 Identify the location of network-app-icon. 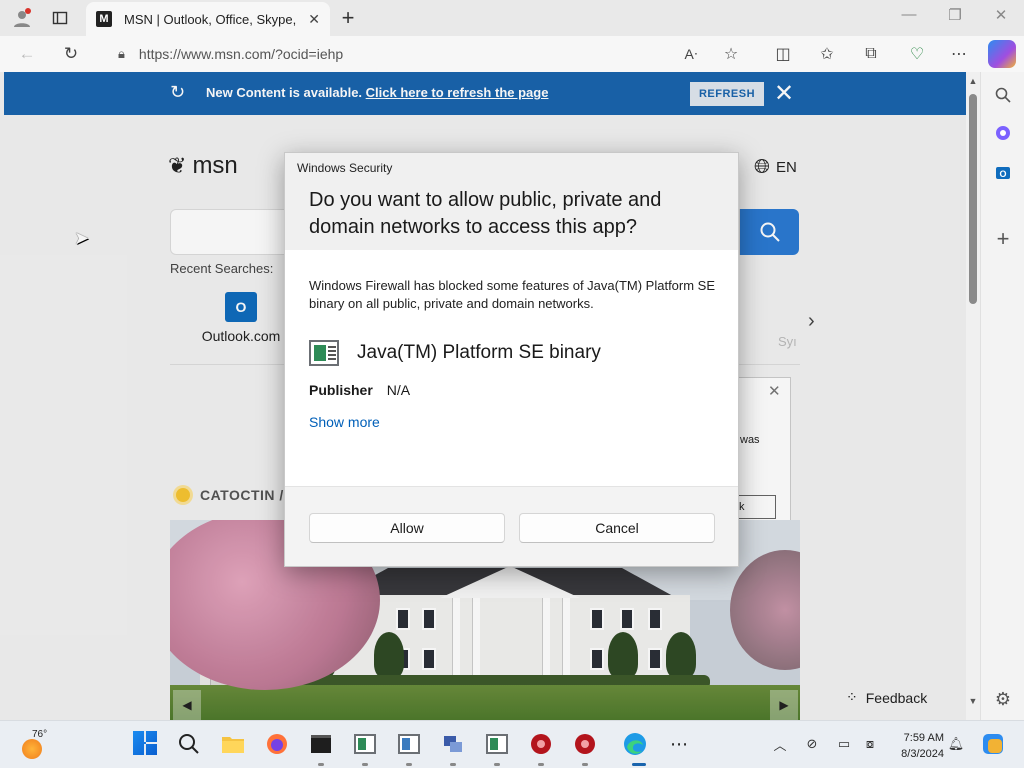
(453, 744).